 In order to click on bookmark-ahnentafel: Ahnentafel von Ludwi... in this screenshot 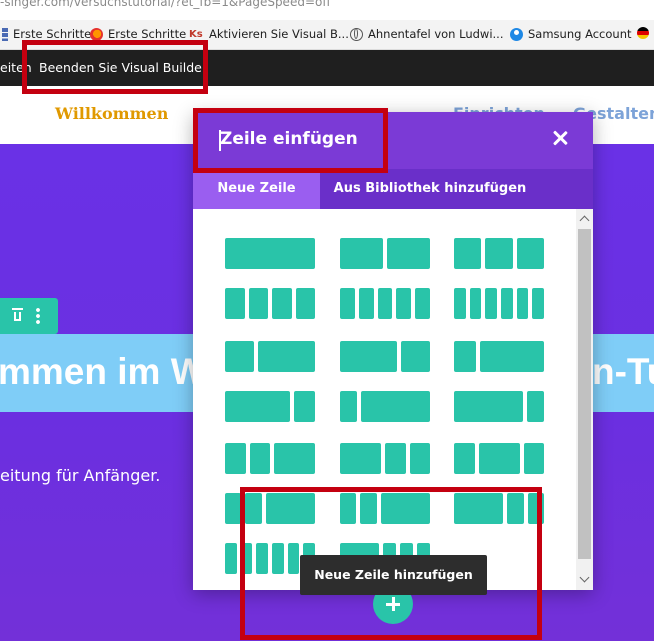, I will do `click(426, 34)`.